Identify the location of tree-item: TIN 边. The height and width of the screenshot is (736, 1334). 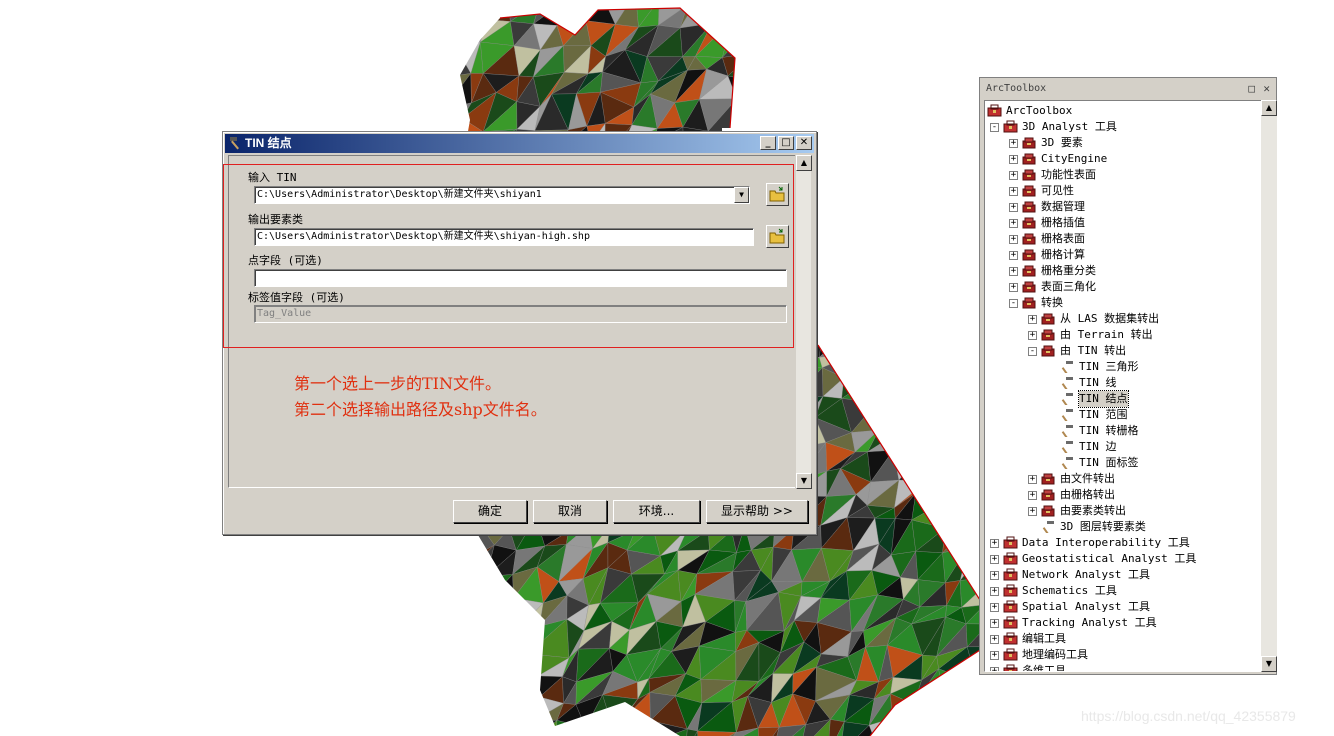
(1123, 447).